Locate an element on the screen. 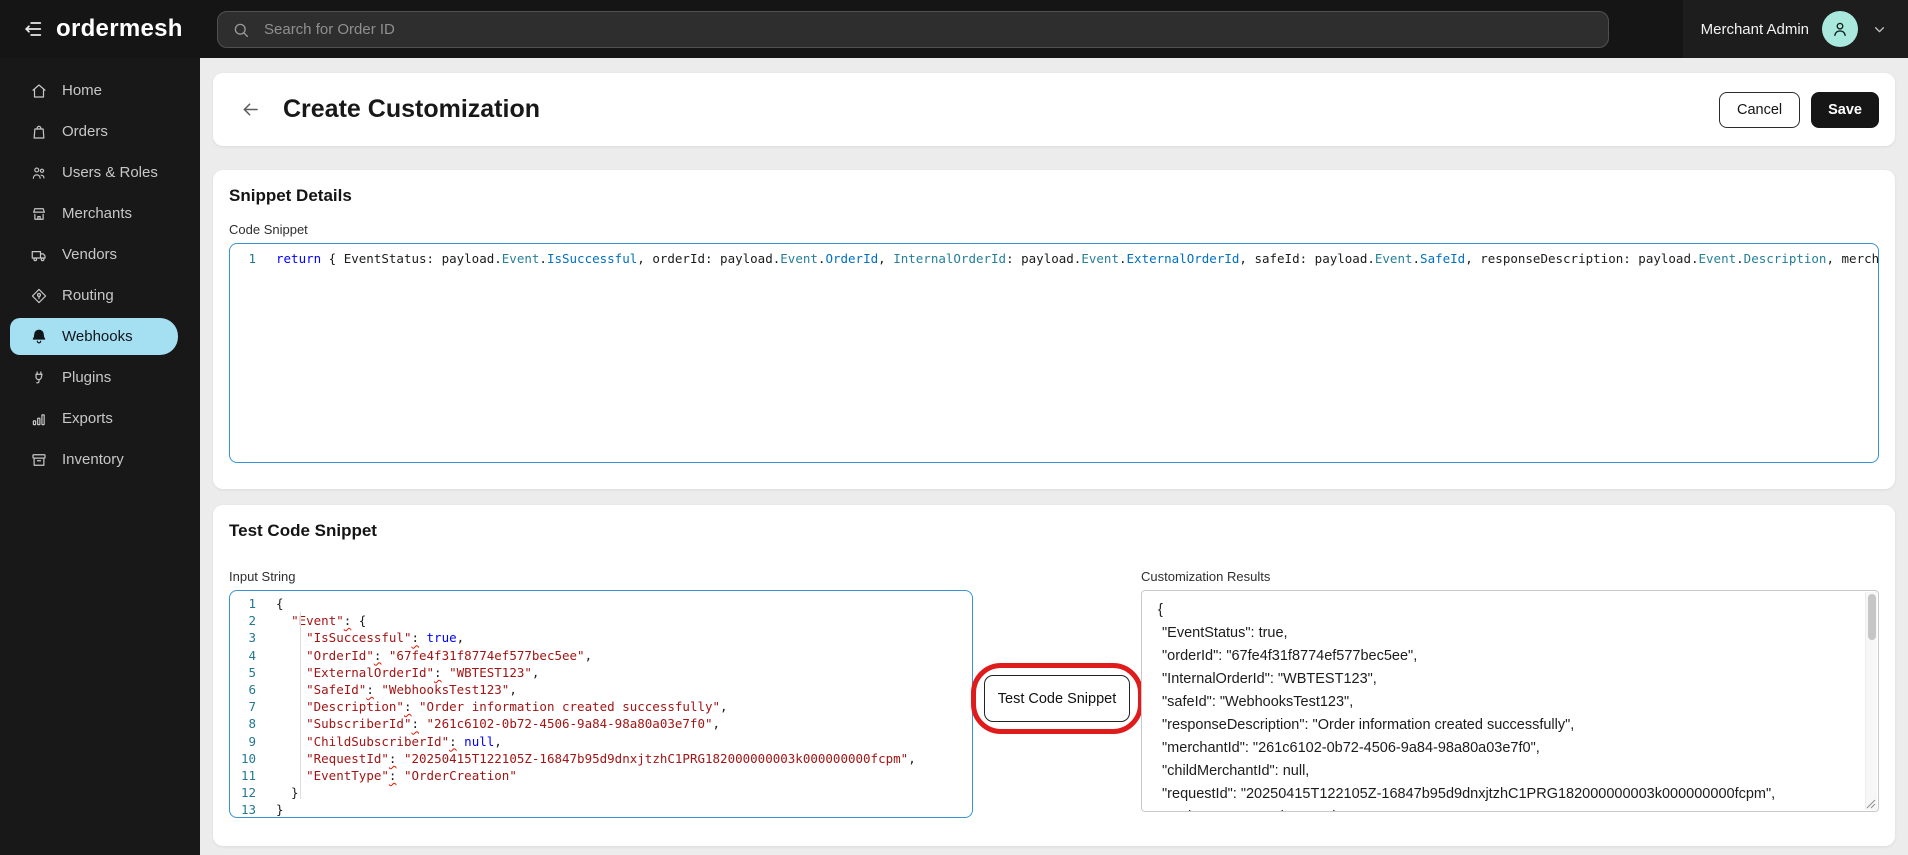 Image resolution: width=1908 pixels, height=855 pixels. sidebar-item-label: Home is located at coordinates (82, 90).